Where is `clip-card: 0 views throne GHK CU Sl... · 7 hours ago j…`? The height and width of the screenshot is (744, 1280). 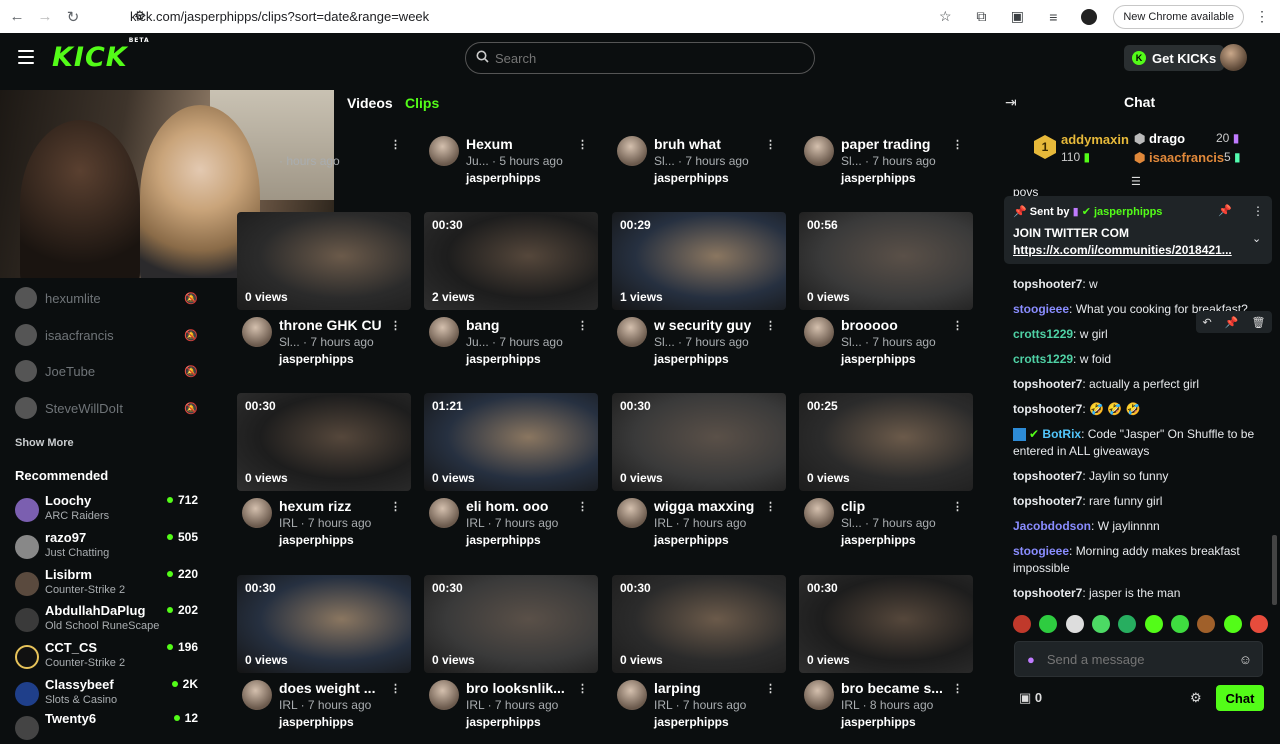
clip-card: 0 views throne GHK CU Sl... · 7 hours ago j… is located at coordinates (324, 289).